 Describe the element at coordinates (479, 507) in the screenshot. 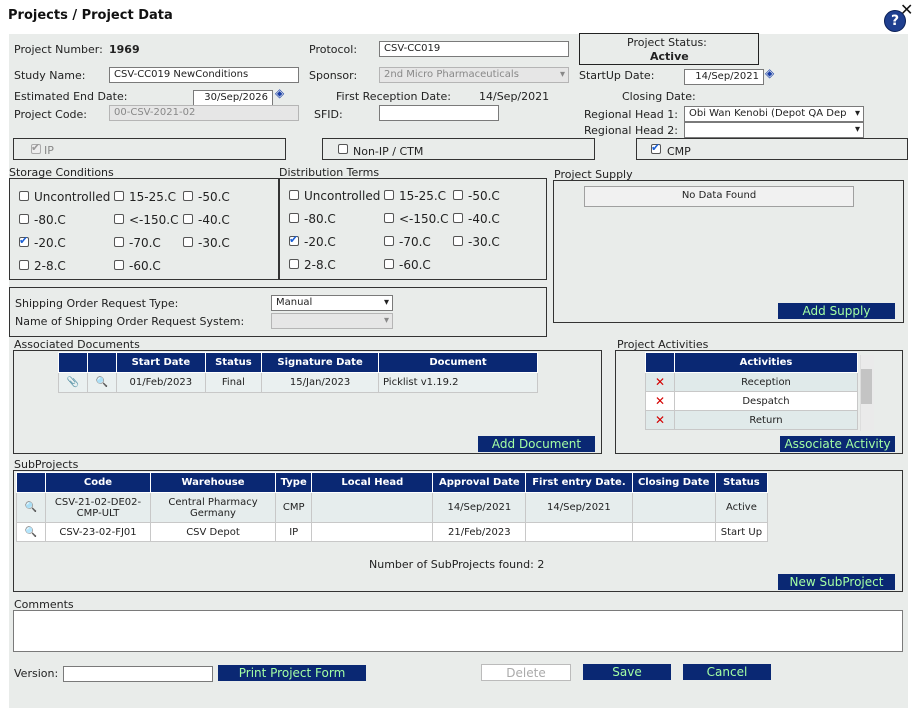

I see `sub-approval: 14/Sep/2021` at that location.